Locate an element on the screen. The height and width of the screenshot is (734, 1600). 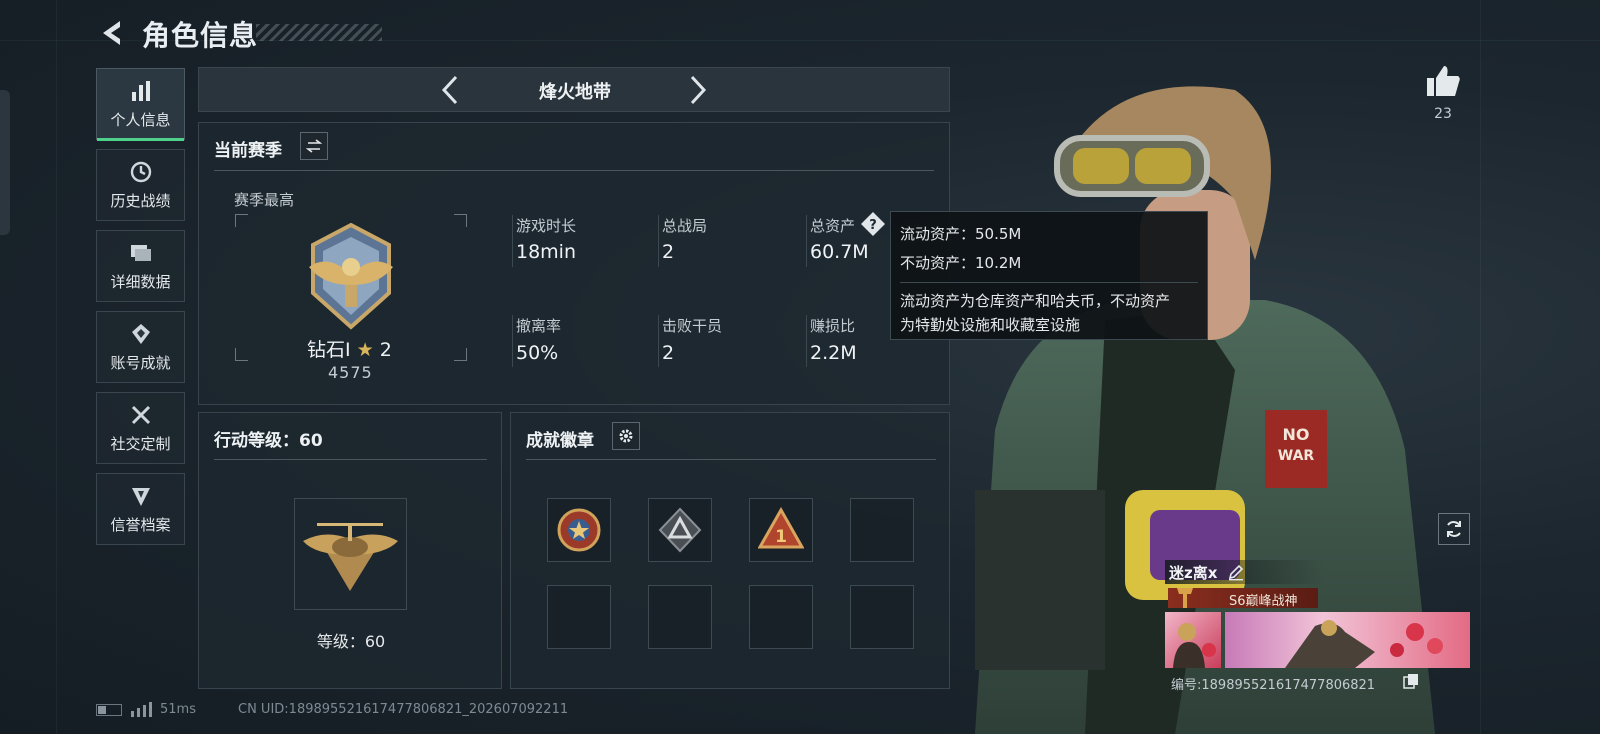
mode-title: 烽火地带 is located at coordinates (575, 92).